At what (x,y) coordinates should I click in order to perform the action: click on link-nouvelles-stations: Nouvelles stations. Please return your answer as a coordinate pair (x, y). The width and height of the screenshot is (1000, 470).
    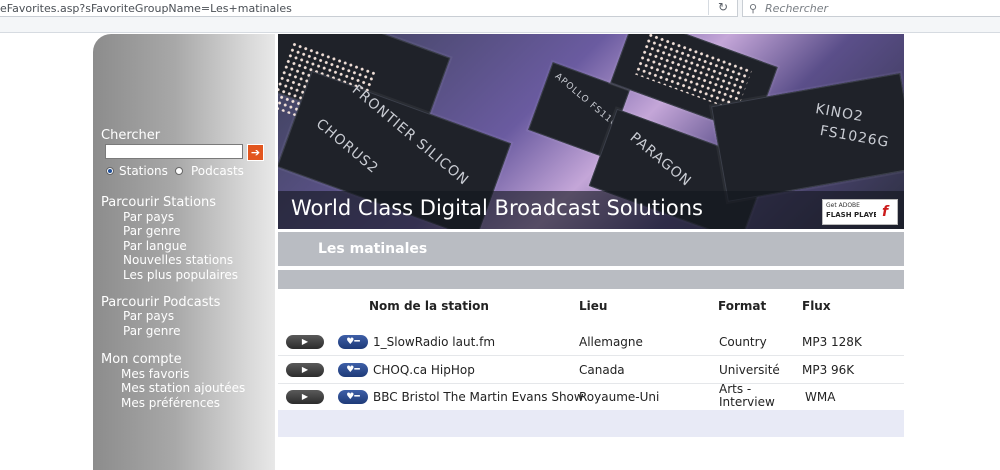
    Looking at the image, I should click on (178, 260).